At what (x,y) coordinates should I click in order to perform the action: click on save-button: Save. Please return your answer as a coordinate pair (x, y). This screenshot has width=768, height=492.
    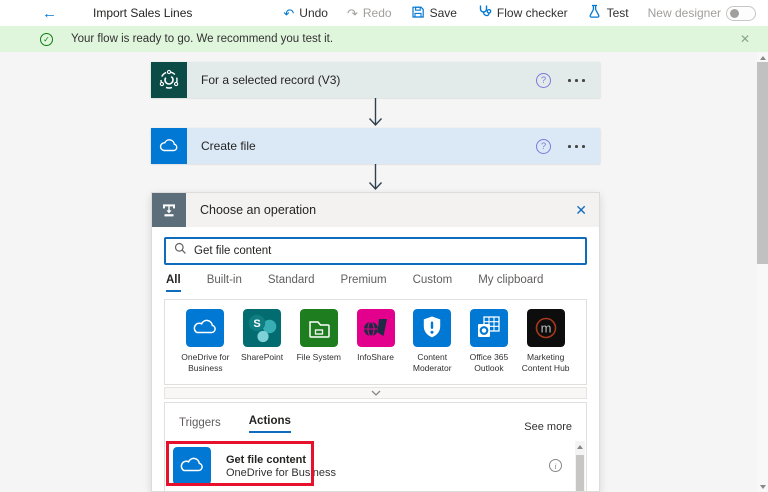
    Looking at the image, I should click on (434, 13).